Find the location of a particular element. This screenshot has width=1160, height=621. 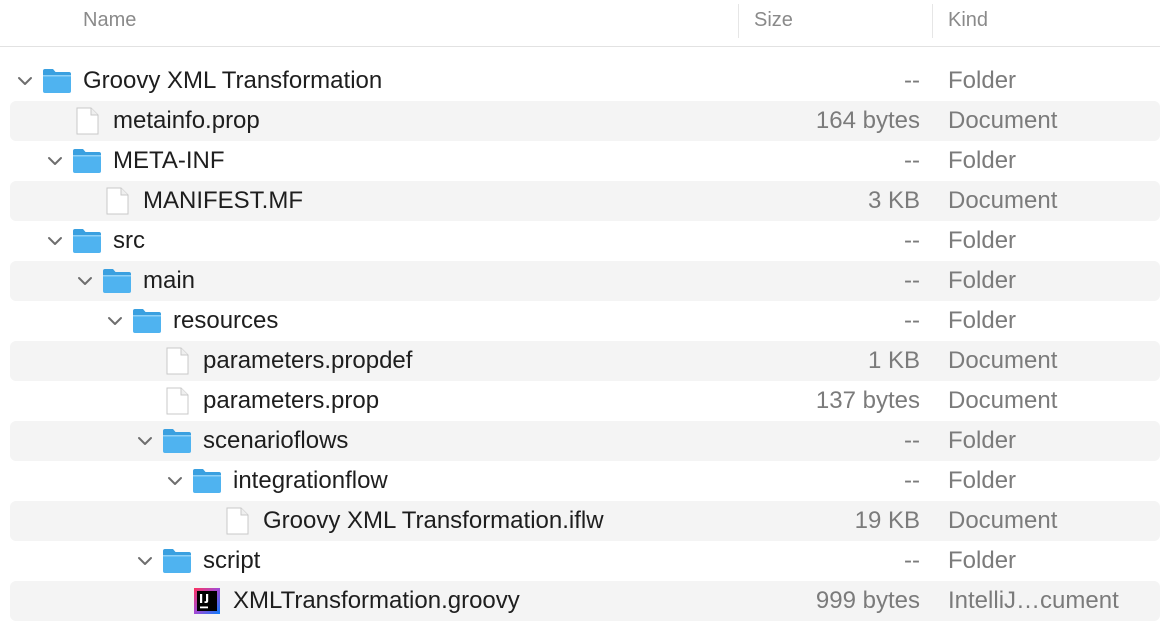

list-item: resources -- Folder is located at coordinates (580, 321).